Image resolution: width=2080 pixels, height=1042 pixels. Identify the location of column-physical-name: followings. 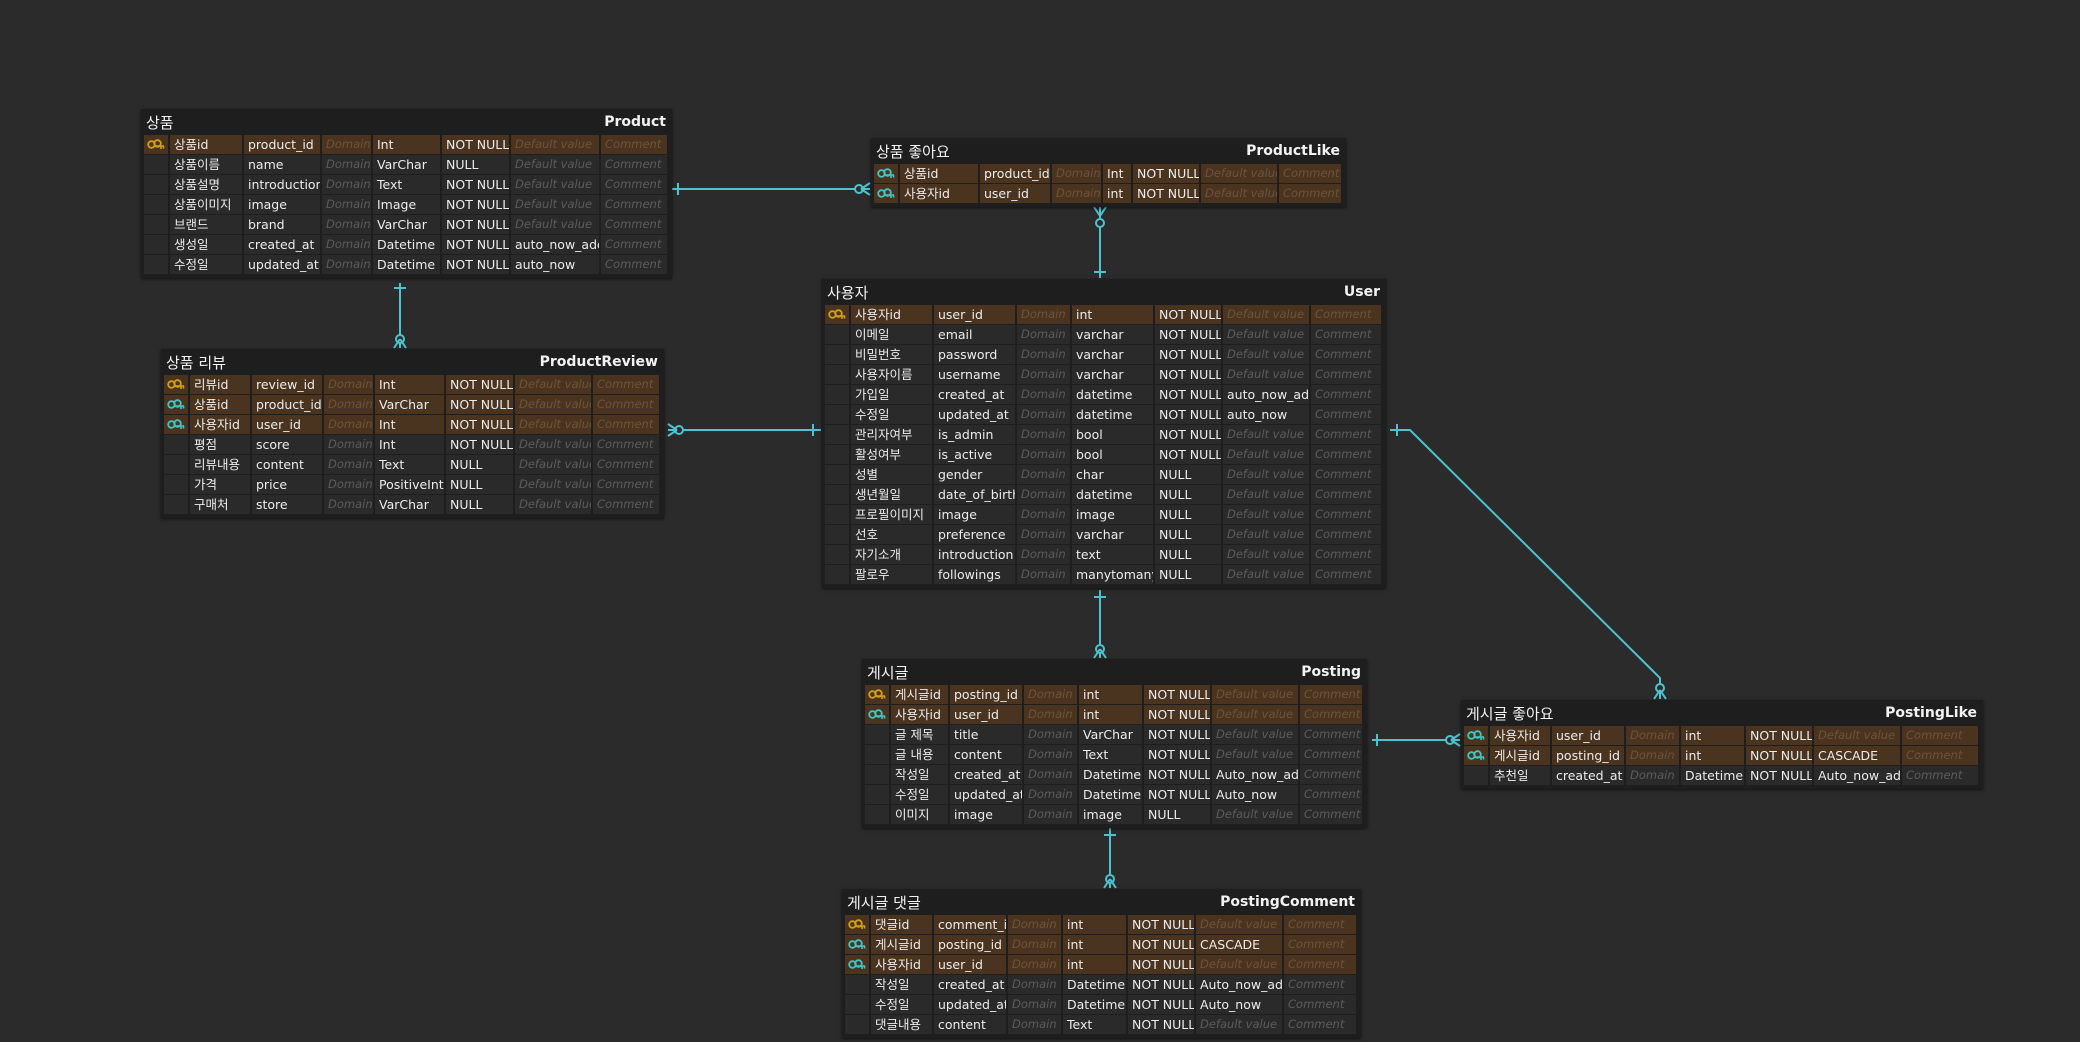
(974, 574).